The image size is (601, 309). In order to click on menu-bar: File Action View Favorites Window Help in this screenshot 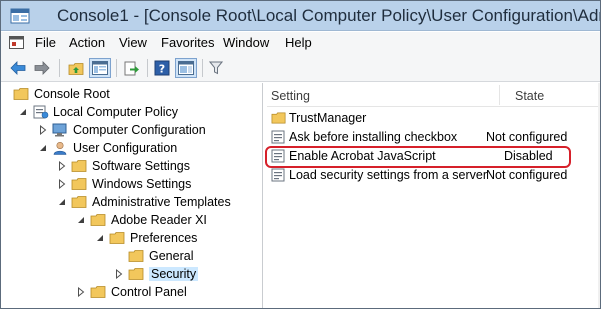, I will do `click(300, 43)`.